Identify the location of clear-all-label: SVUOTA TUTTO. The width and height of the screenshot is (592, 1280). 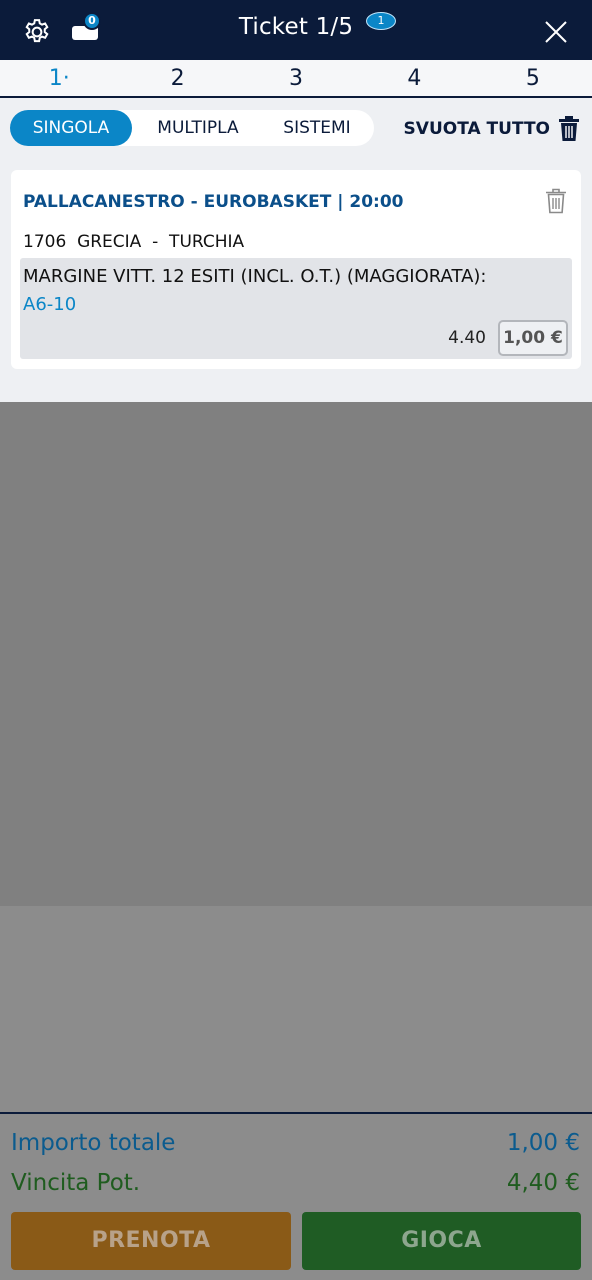
(476, 129).